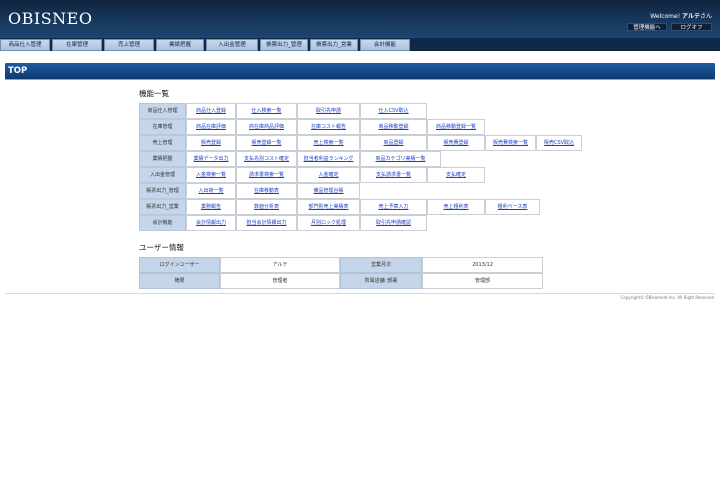 This screenshot has width=720, height=485. I want to click on function-link: 月別ロック処理, so click(328, 223).